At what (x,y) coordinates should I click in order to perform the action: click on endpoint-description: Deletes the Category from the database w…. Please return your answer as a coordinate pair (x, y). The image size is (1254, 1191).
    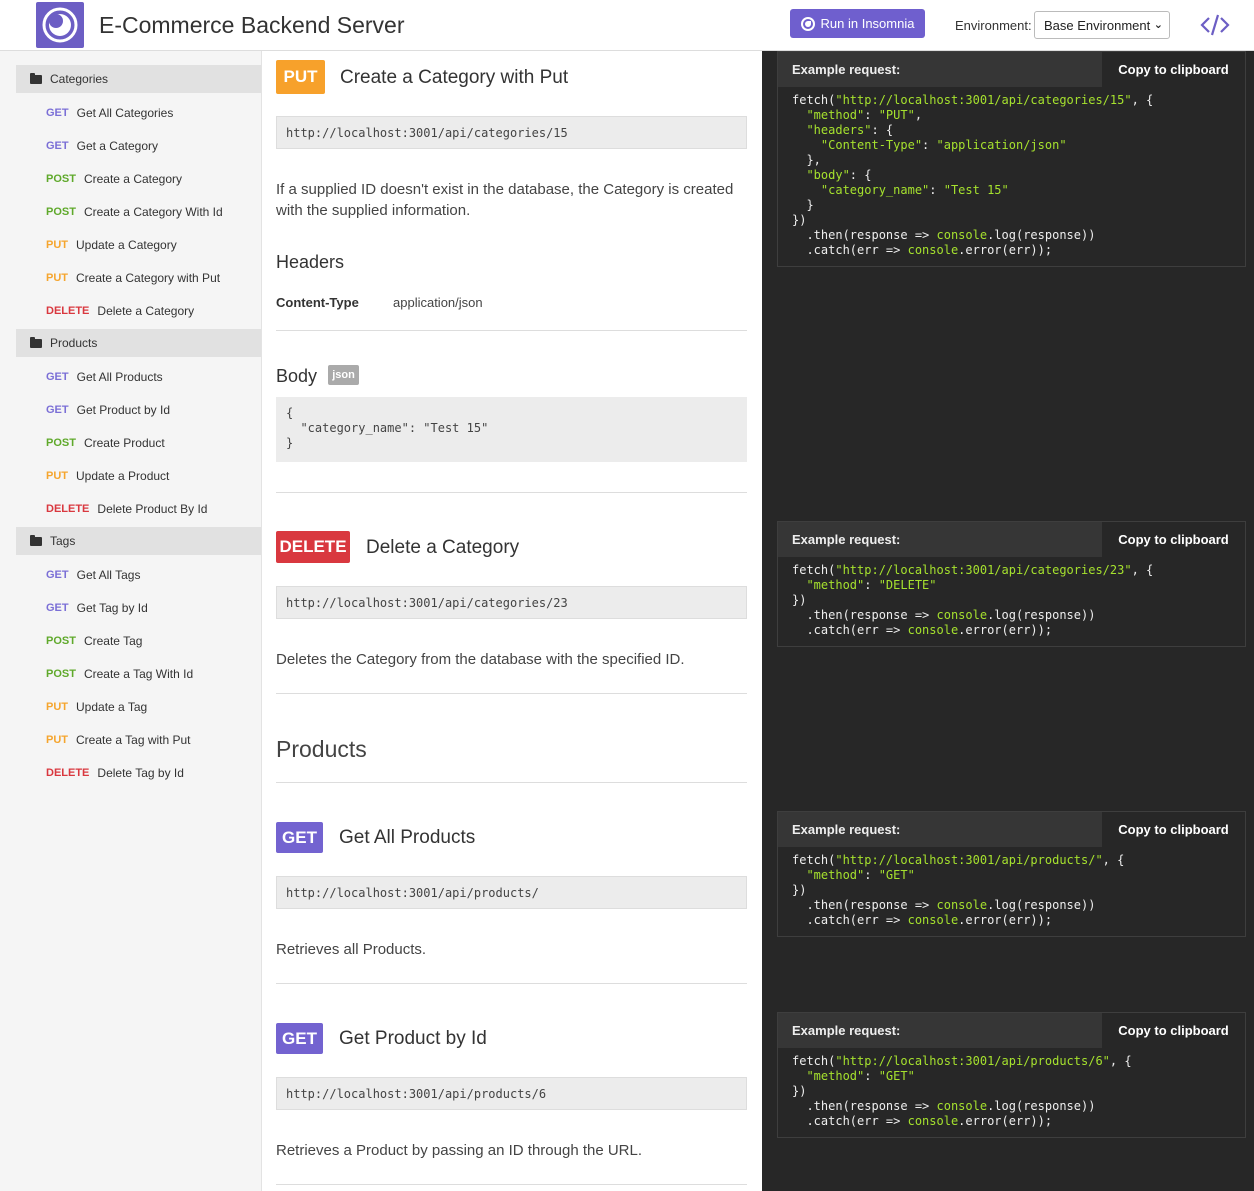
    Looking at the image, I should click on (480, 659).